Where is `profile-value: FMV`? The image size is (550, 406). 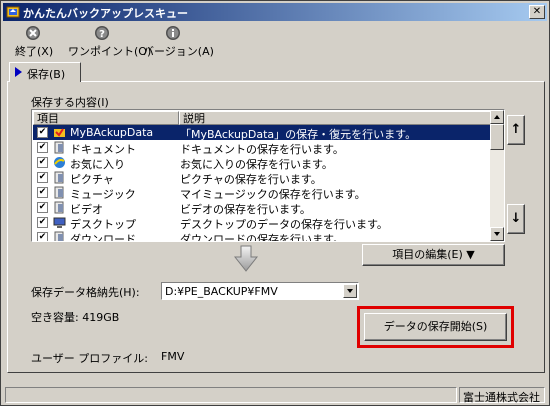 profile-value: FMV is located at coordinates (173, 356).